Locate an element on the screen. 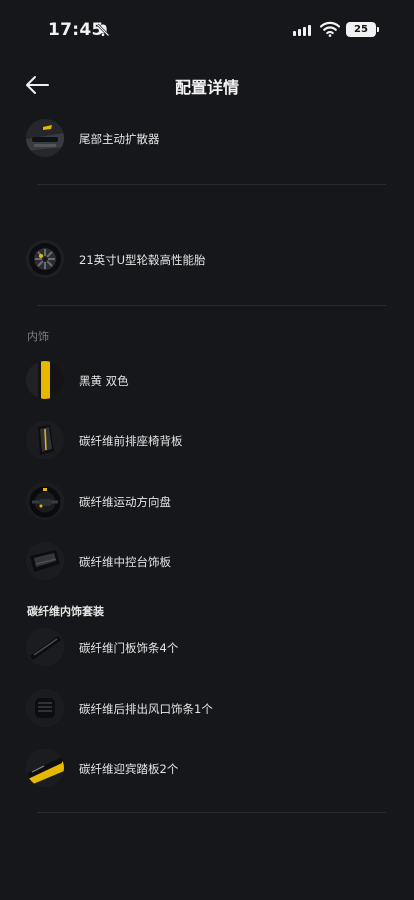  wheel-thumbnail is located at coordinates (45, 259).